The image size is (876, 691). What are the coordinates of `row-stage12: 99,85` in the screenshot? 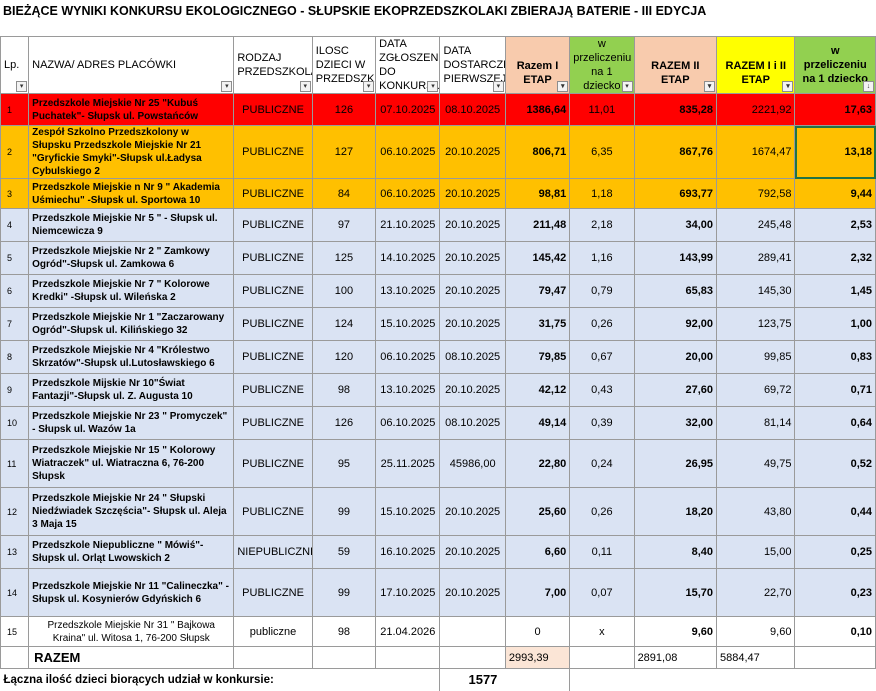 It's located at (756, 357).